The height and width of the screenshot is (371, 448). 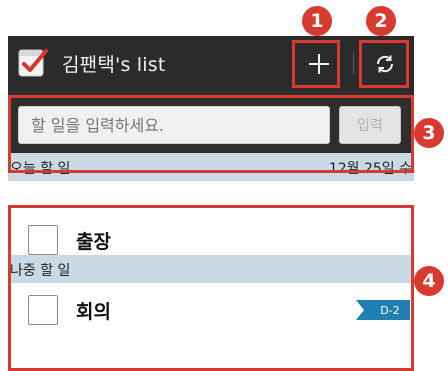 What do you see at coordinates (211, 63) in the screenshot?
I see `action-bar: 김팬택's list` at bounding box center [211, 63].